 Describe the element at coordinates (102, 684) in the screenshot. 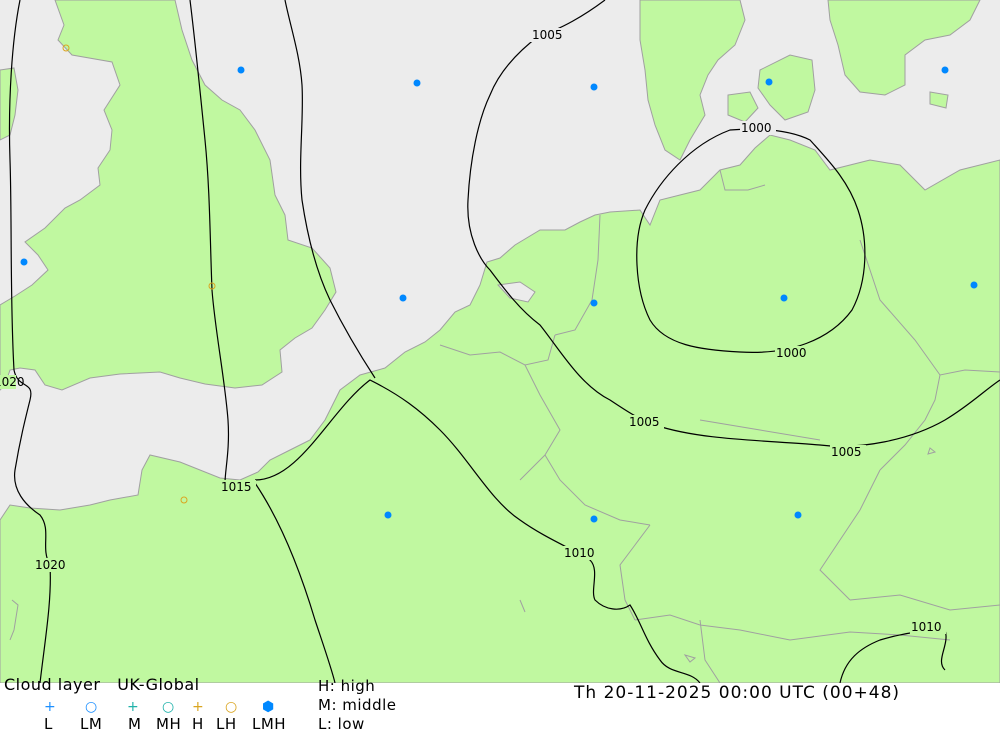

I see `map-title: Cloud layer UK-Global` at that location.